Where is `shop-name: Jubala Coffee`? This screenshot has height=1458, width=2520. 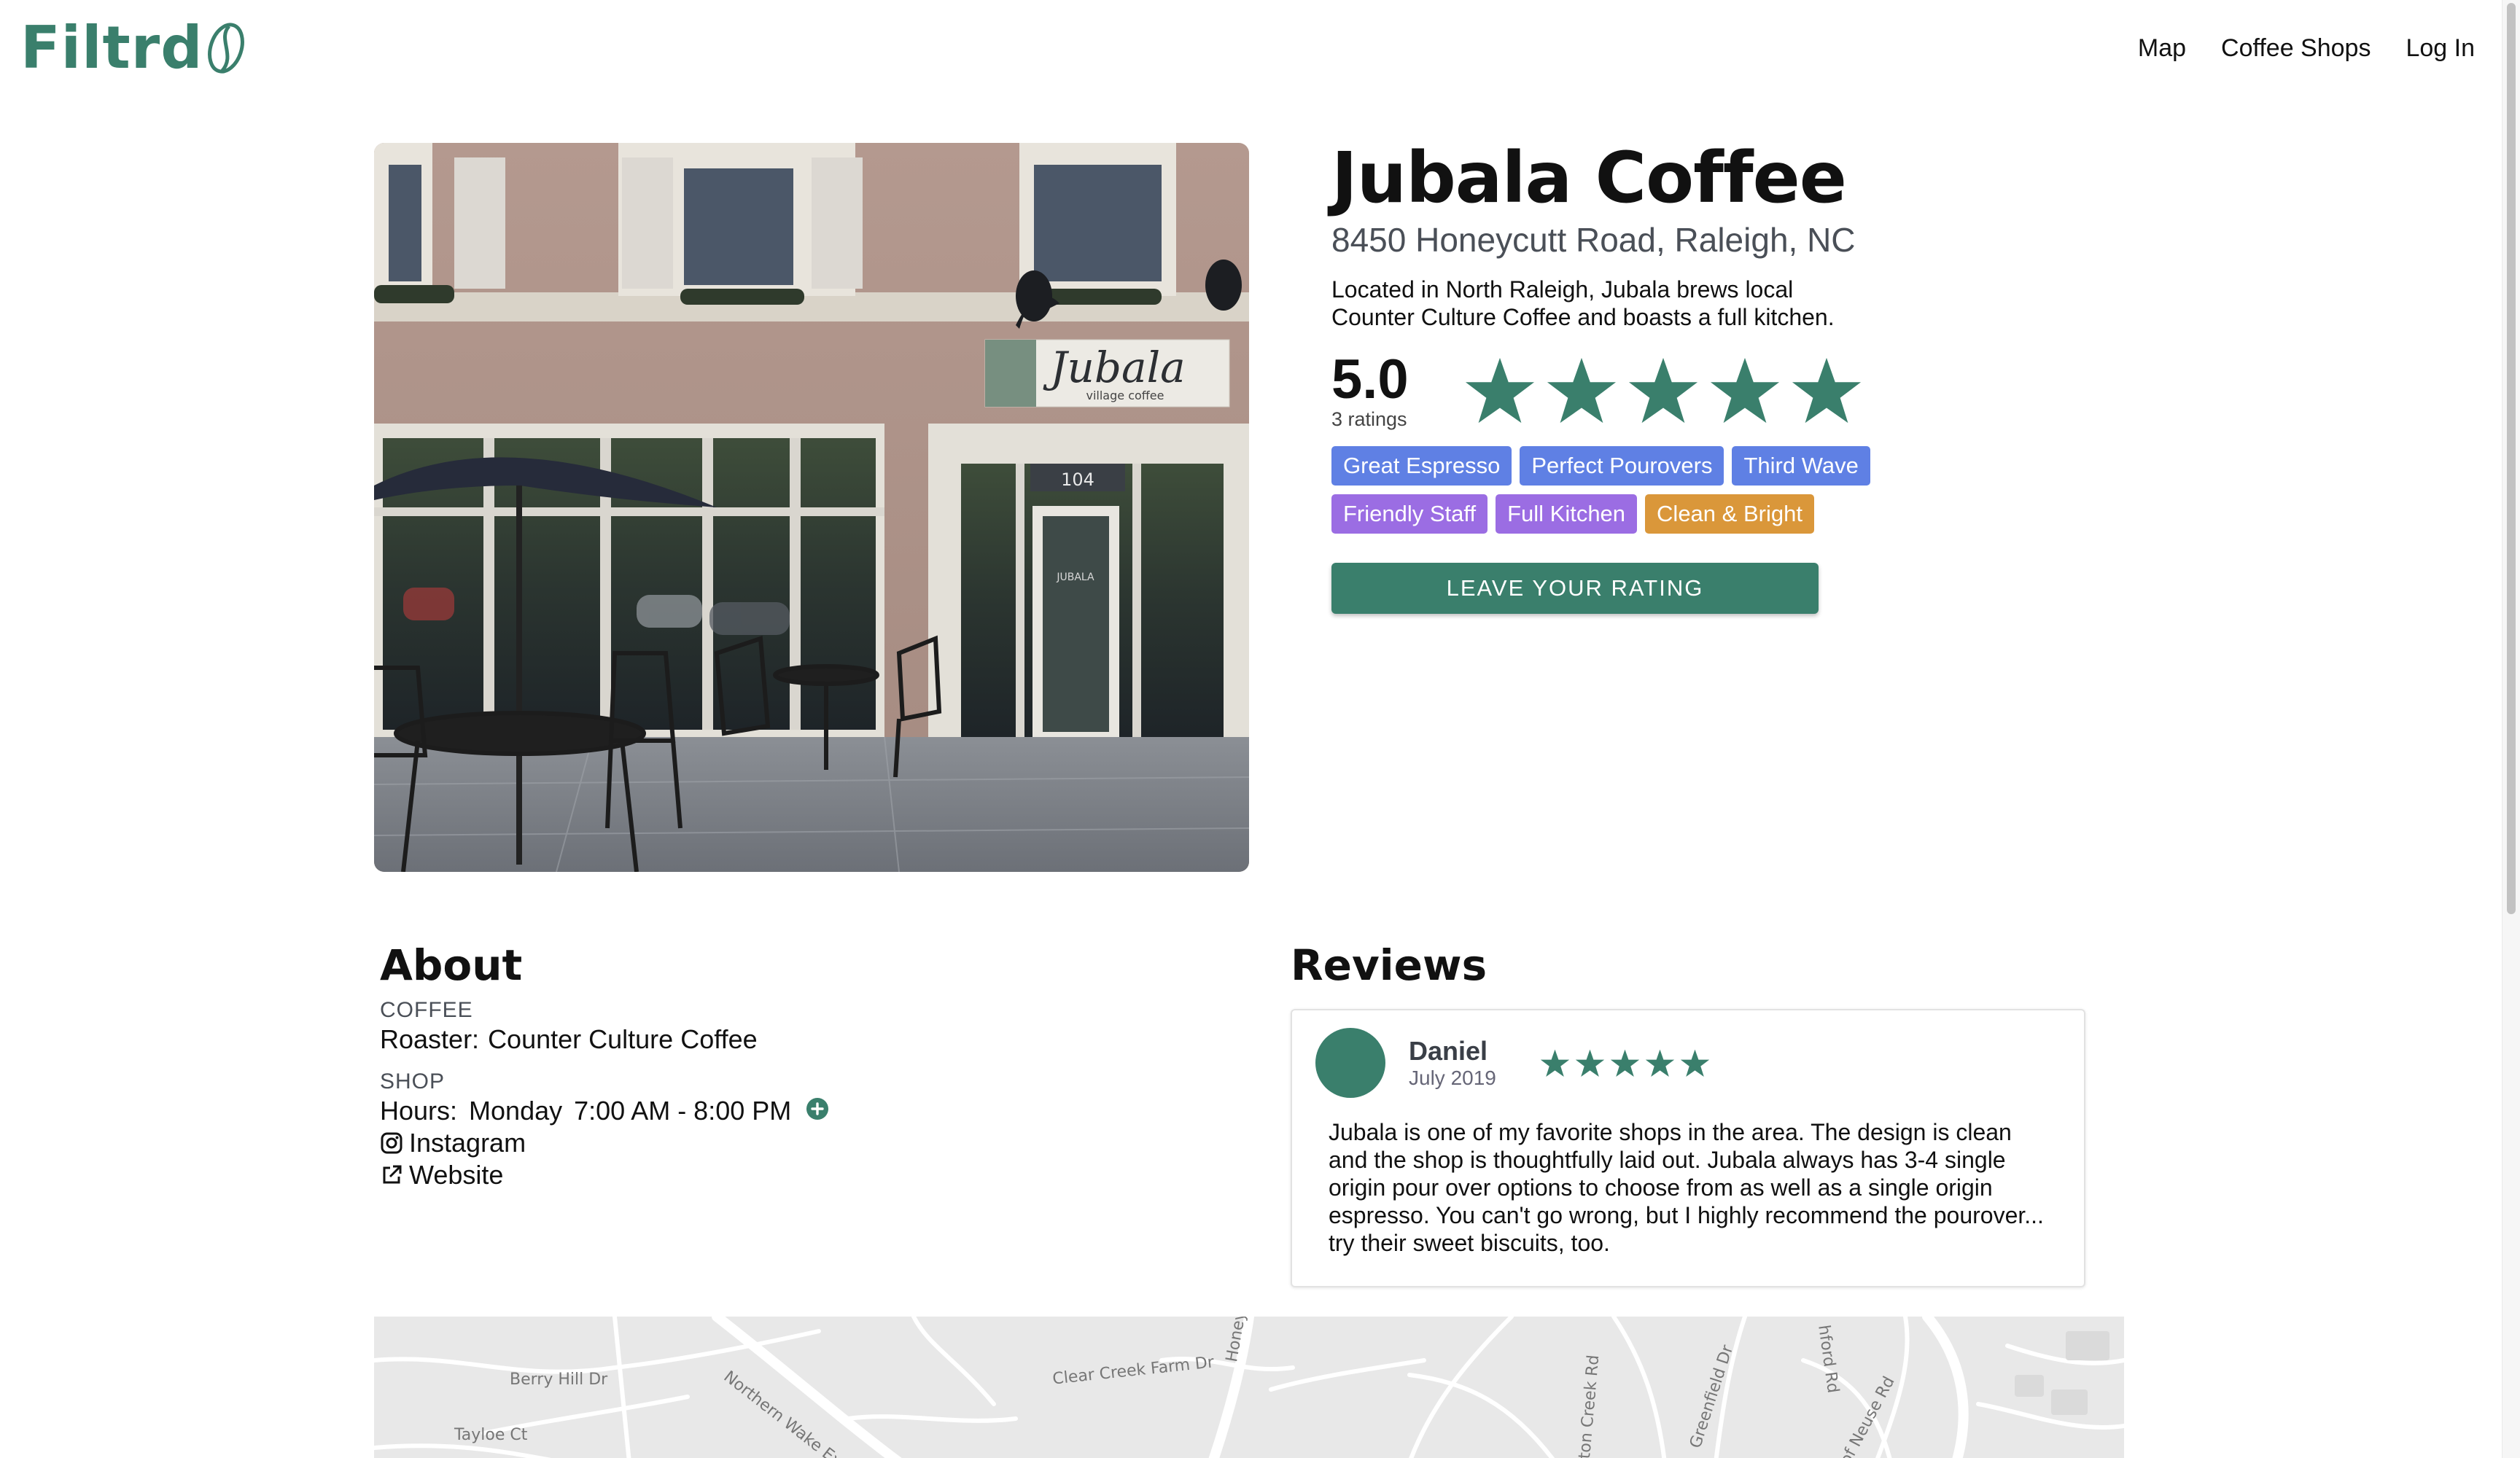 shop-name: Jubala Coffee is located at coordinates (1589, 178).